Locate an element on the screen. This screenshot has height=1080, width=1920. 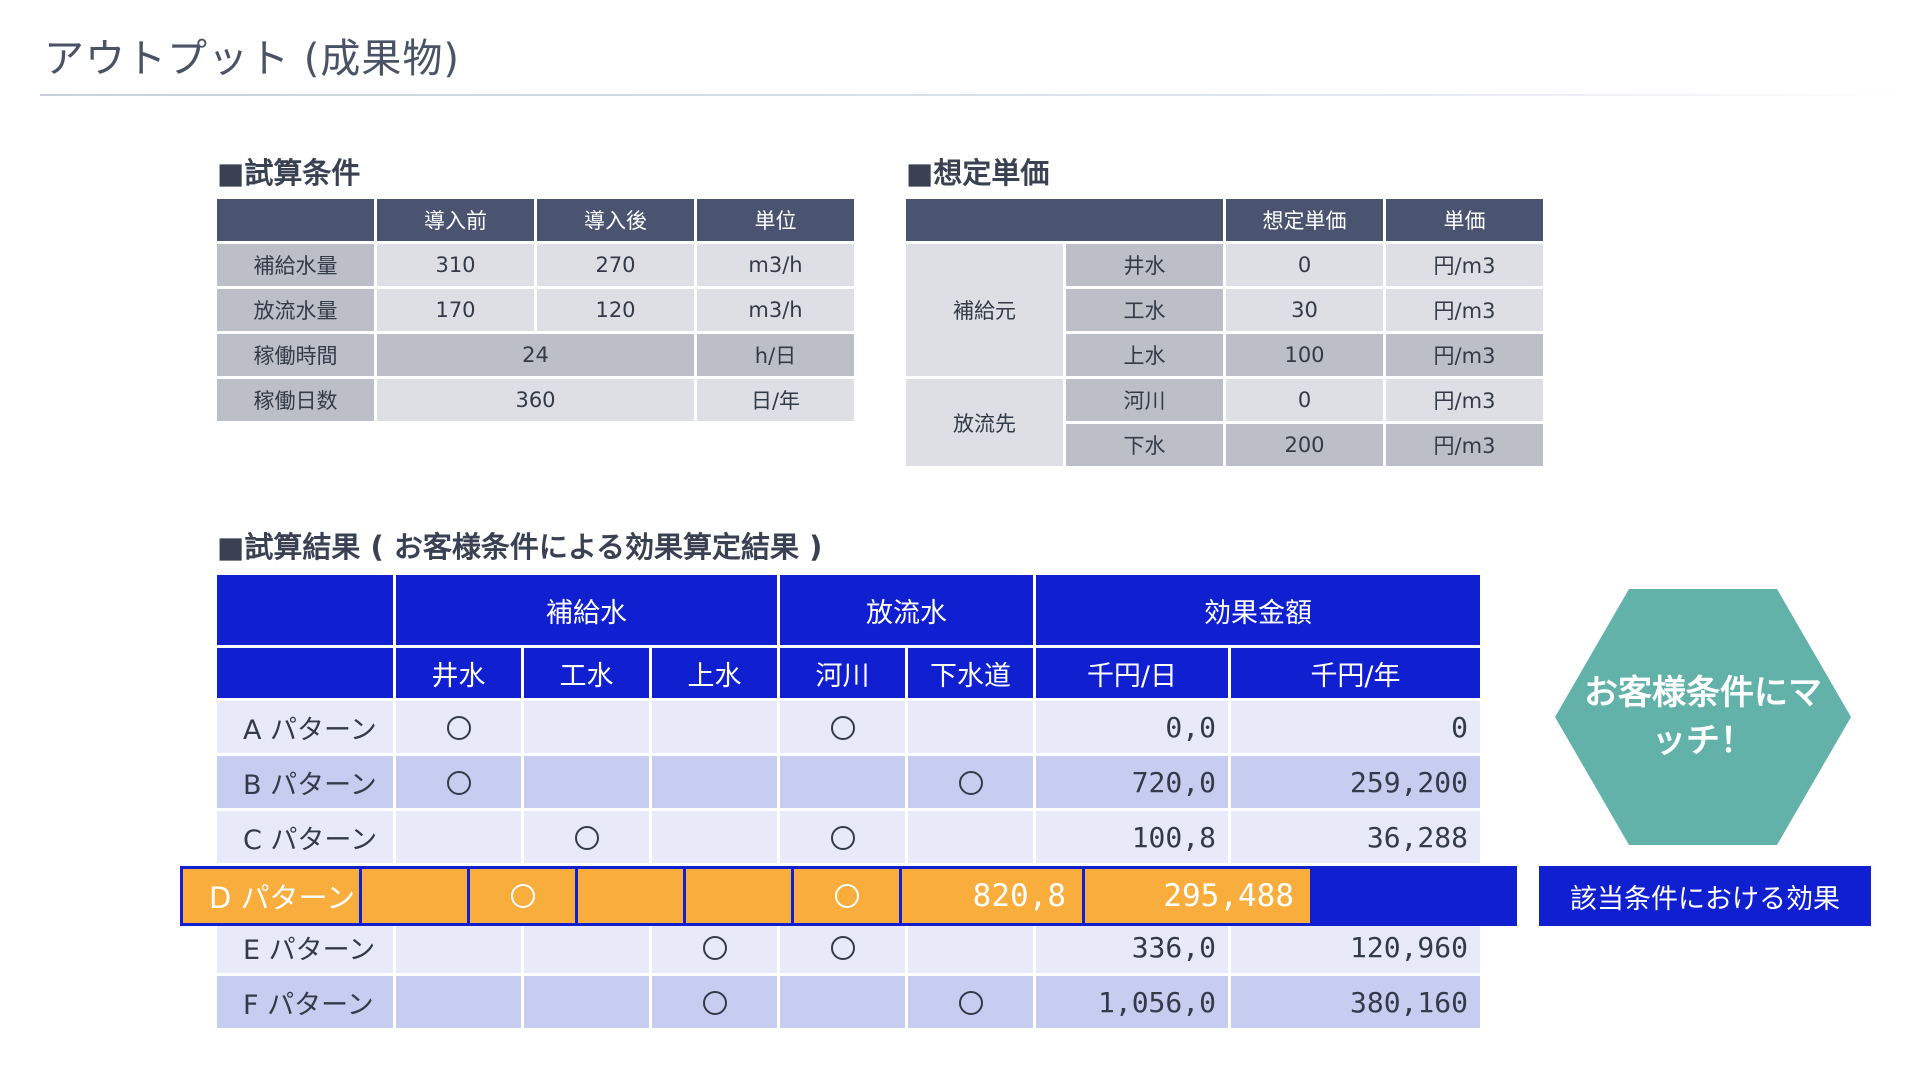
highlighted-effect-per-year: 295,488 is located at coordinates (1197, 896).